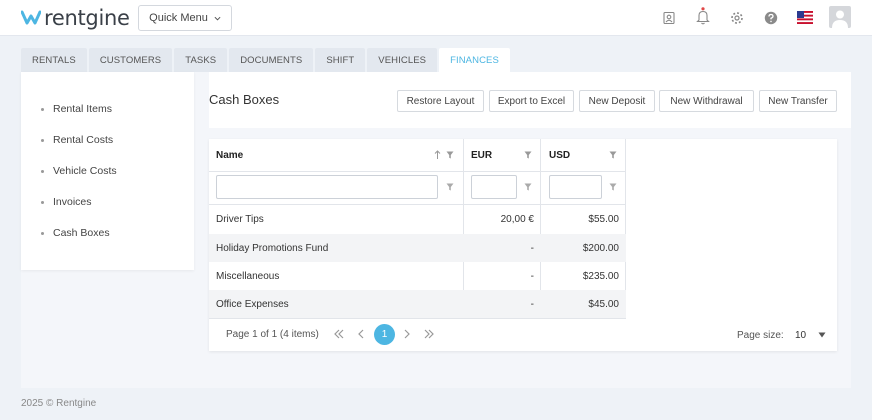 Image resolution: width=872 pixels, height=420 pixels. What do you see at coordinates (316, 155) in the screenshot?
I see `column-header-name: Name` at bounding box center [316, 155].